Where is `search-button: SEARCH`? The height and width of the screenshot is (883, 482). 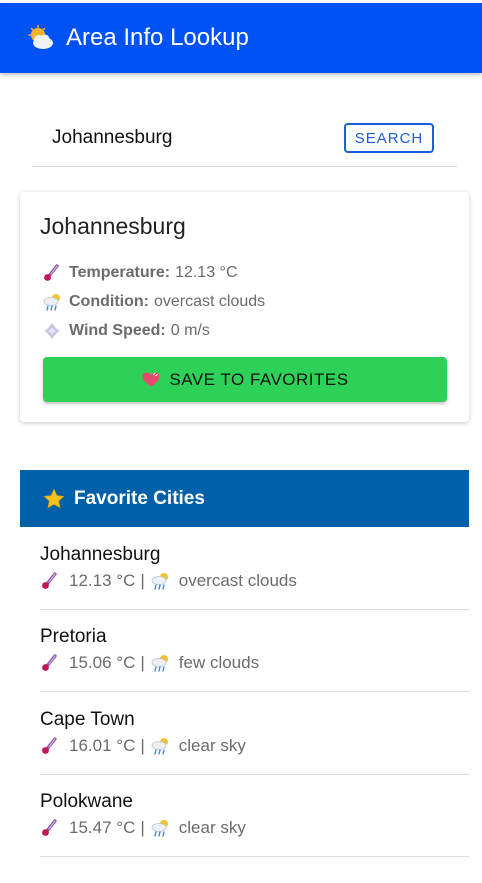 search-button: SEARCH is located at coordinates (389, 138).